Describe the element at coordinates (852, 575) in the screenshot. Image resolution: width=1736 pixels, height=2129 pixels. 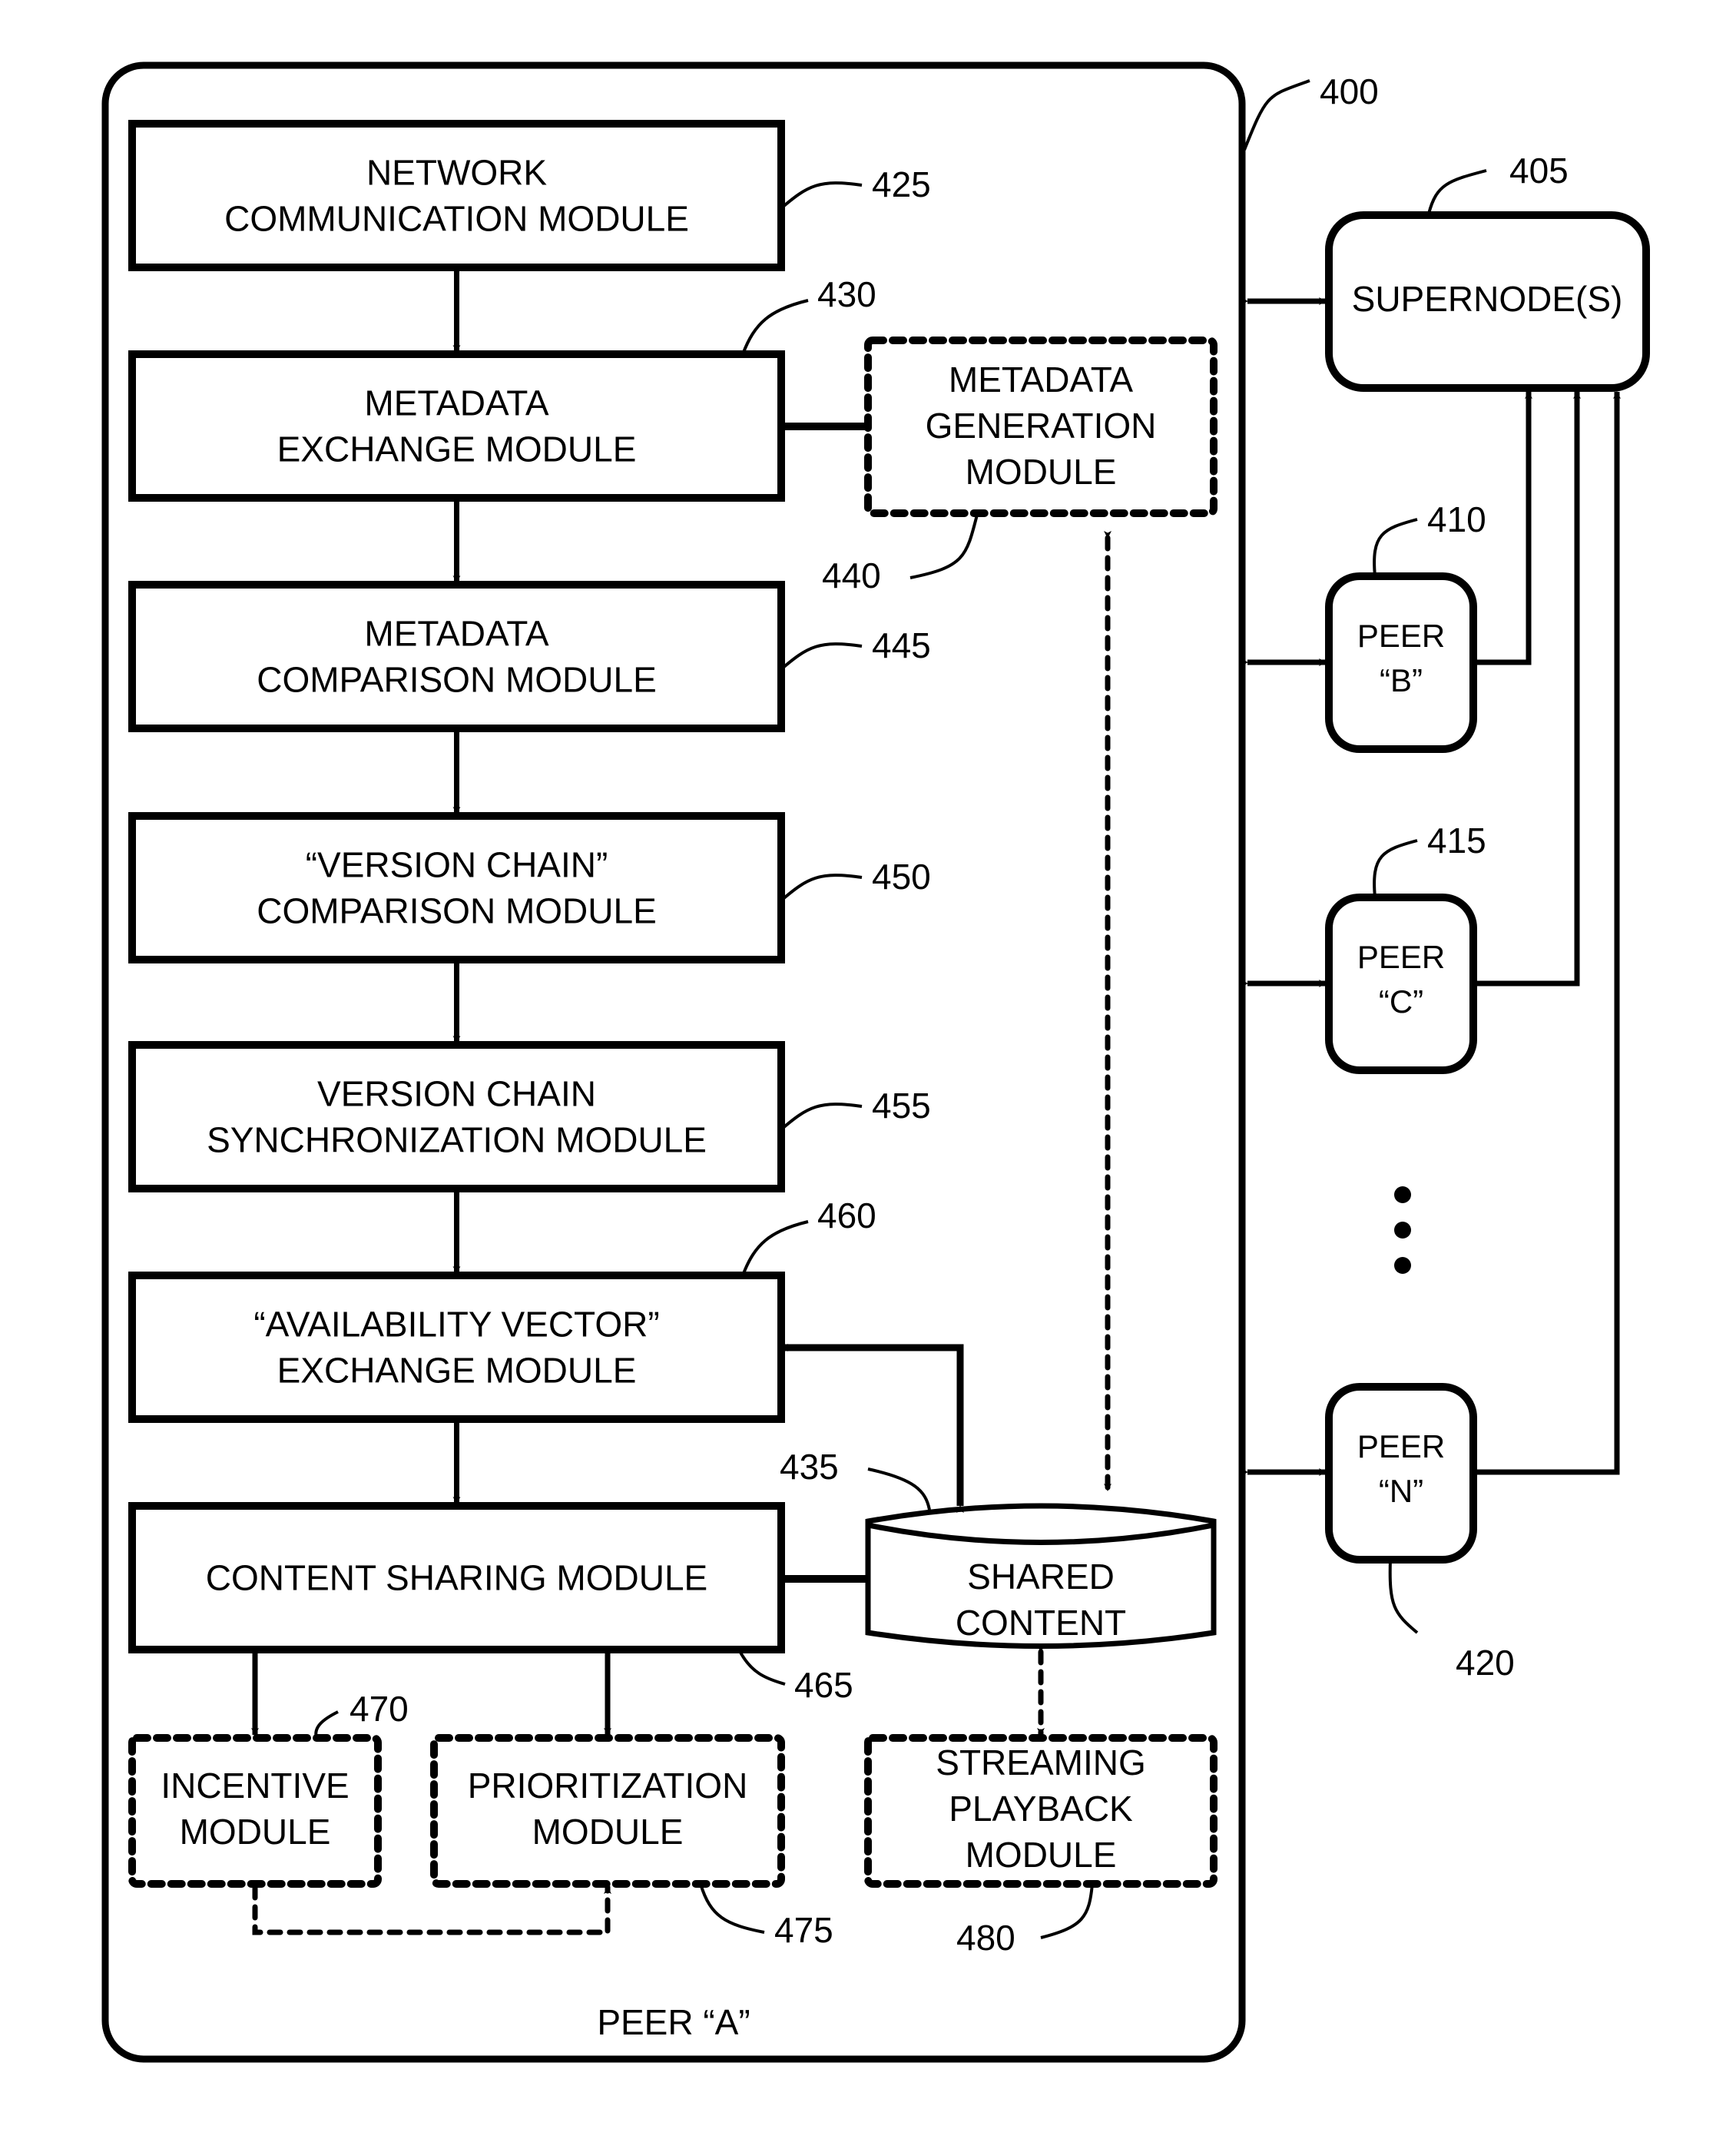
I see `ref-440: 440` at that location.